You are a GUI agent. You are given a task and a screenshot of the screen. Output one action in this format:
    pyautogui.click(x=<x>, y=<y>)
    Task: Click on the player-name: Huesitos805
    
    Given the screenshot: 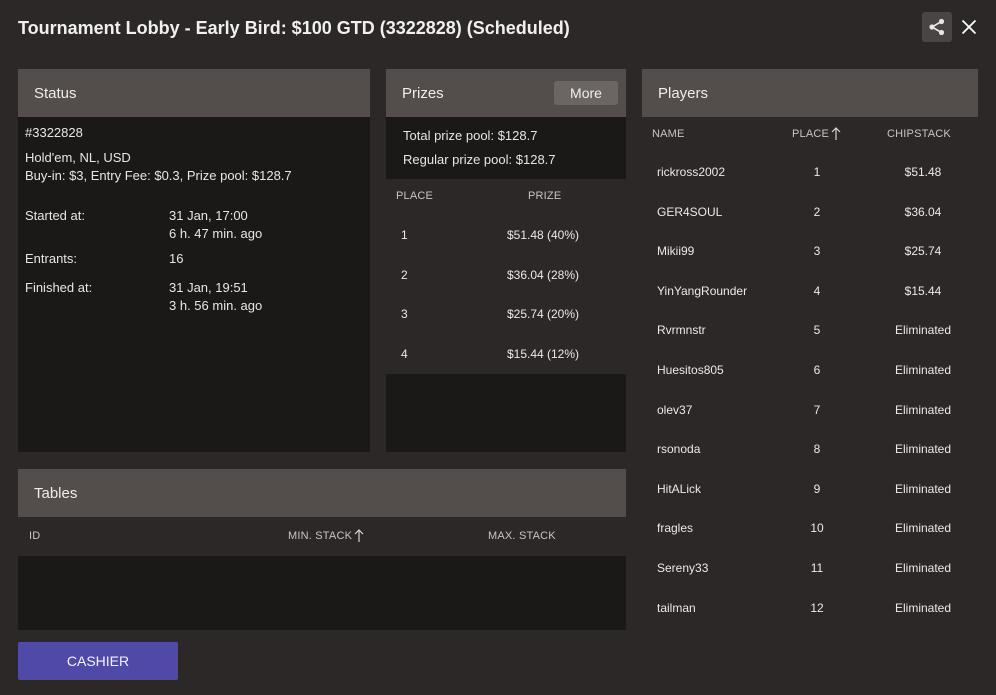 What is the action you would take?
    pyautogui.click(x=690, y=370)
    